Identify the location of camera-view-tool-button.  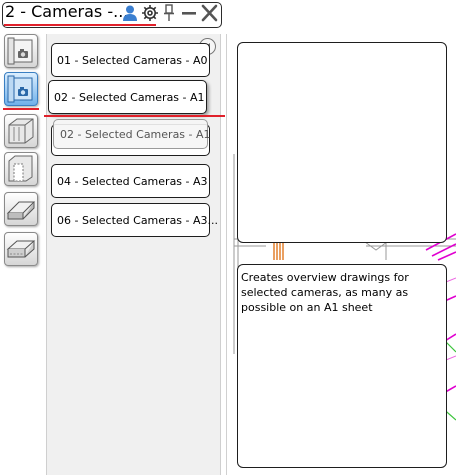
(21, 51).